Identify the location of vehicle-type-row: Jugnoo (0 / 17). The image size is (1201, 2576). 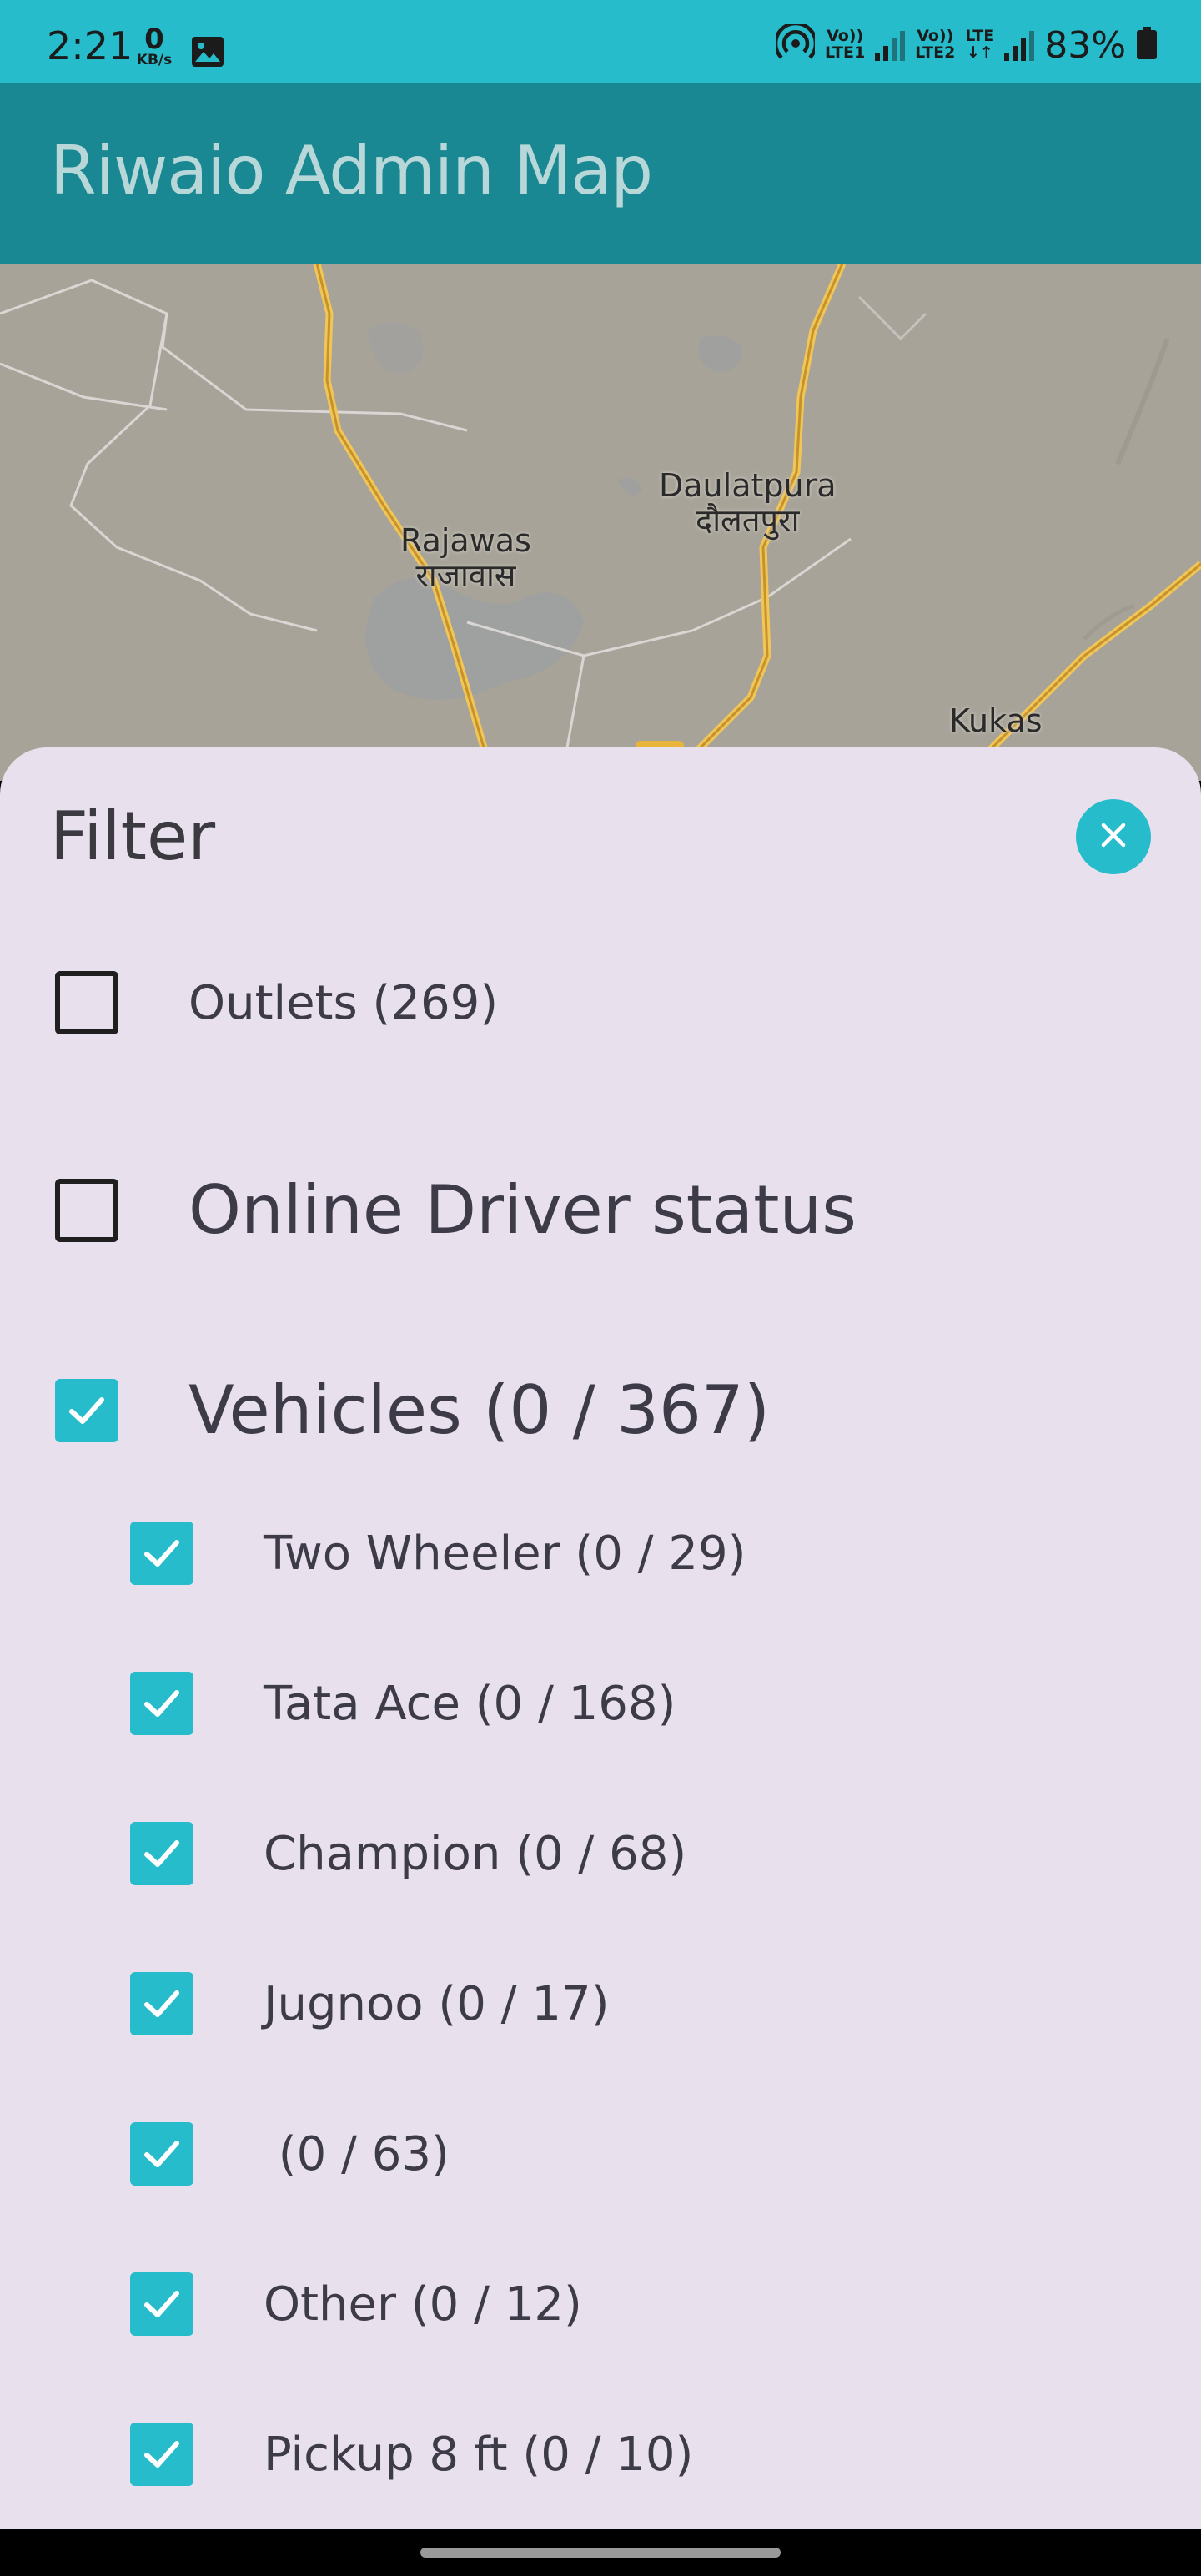
(370, 2003).